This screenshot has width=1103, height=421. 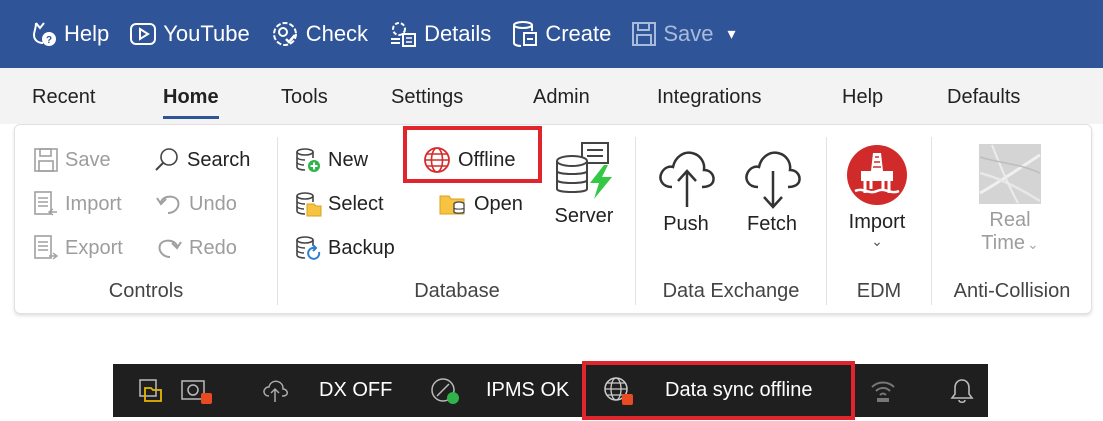 I want to click on wifi-status-button, so click(x=883, y=390).